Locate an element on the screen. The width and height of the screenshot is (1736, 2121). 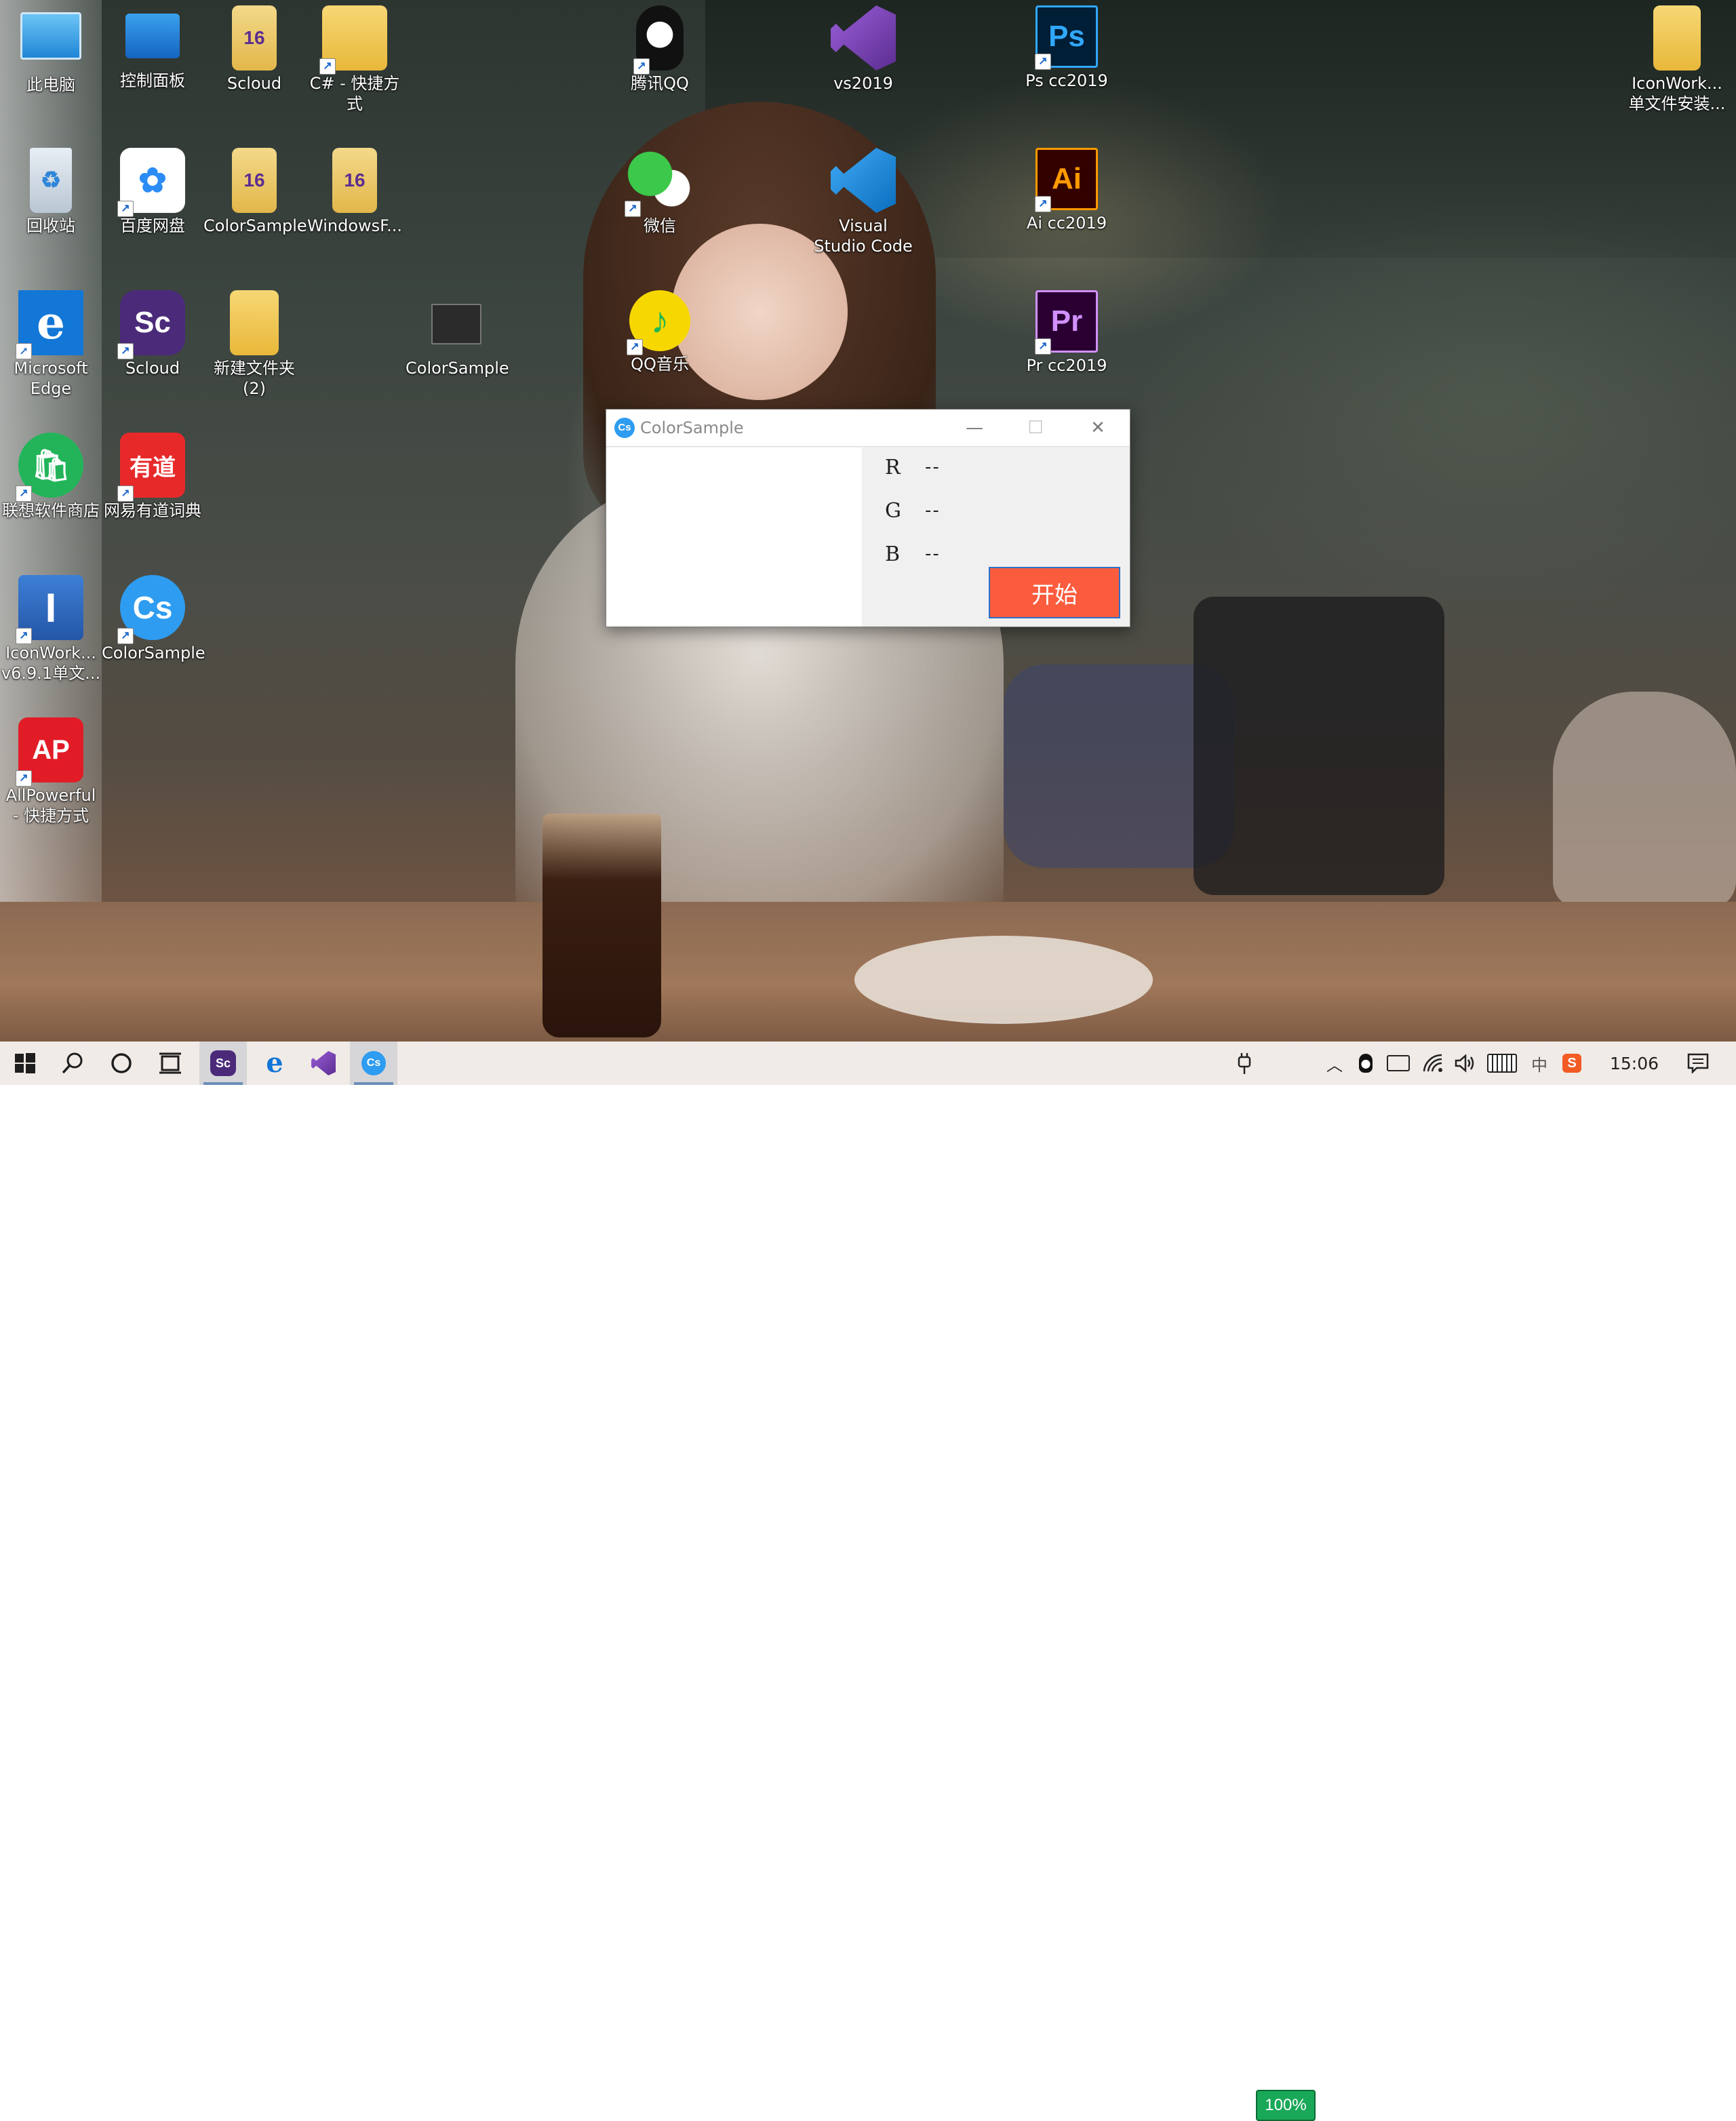
notification-icon is located at coordinates (1698, 1063).